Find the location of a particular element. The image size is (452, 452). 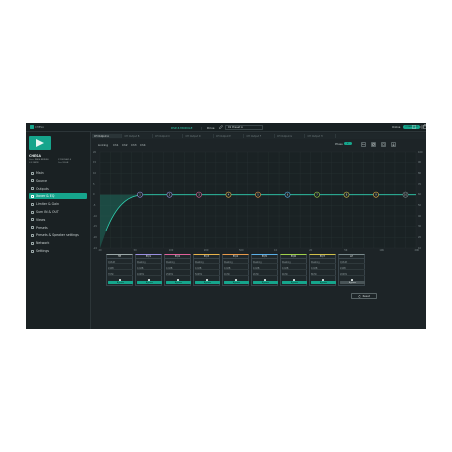

filter-column-3: EQ3 Peaking 0.0dB 500Hz Bypass is located at coordinates (206, 270).